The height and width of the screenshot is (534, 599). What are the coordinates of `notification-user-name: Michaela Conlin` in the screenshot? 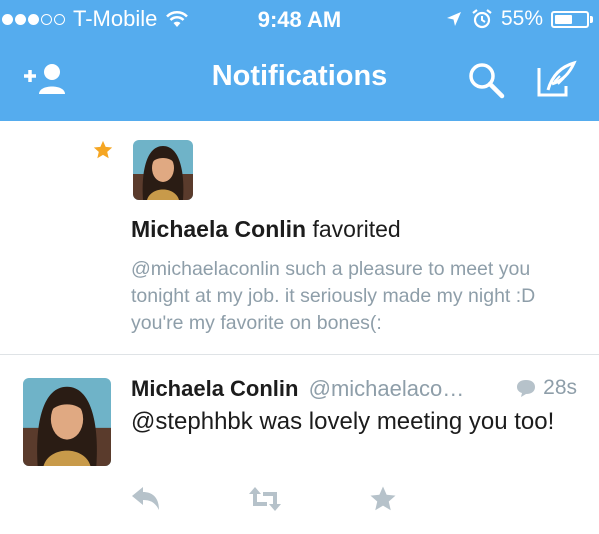 It's located at (218, 229).